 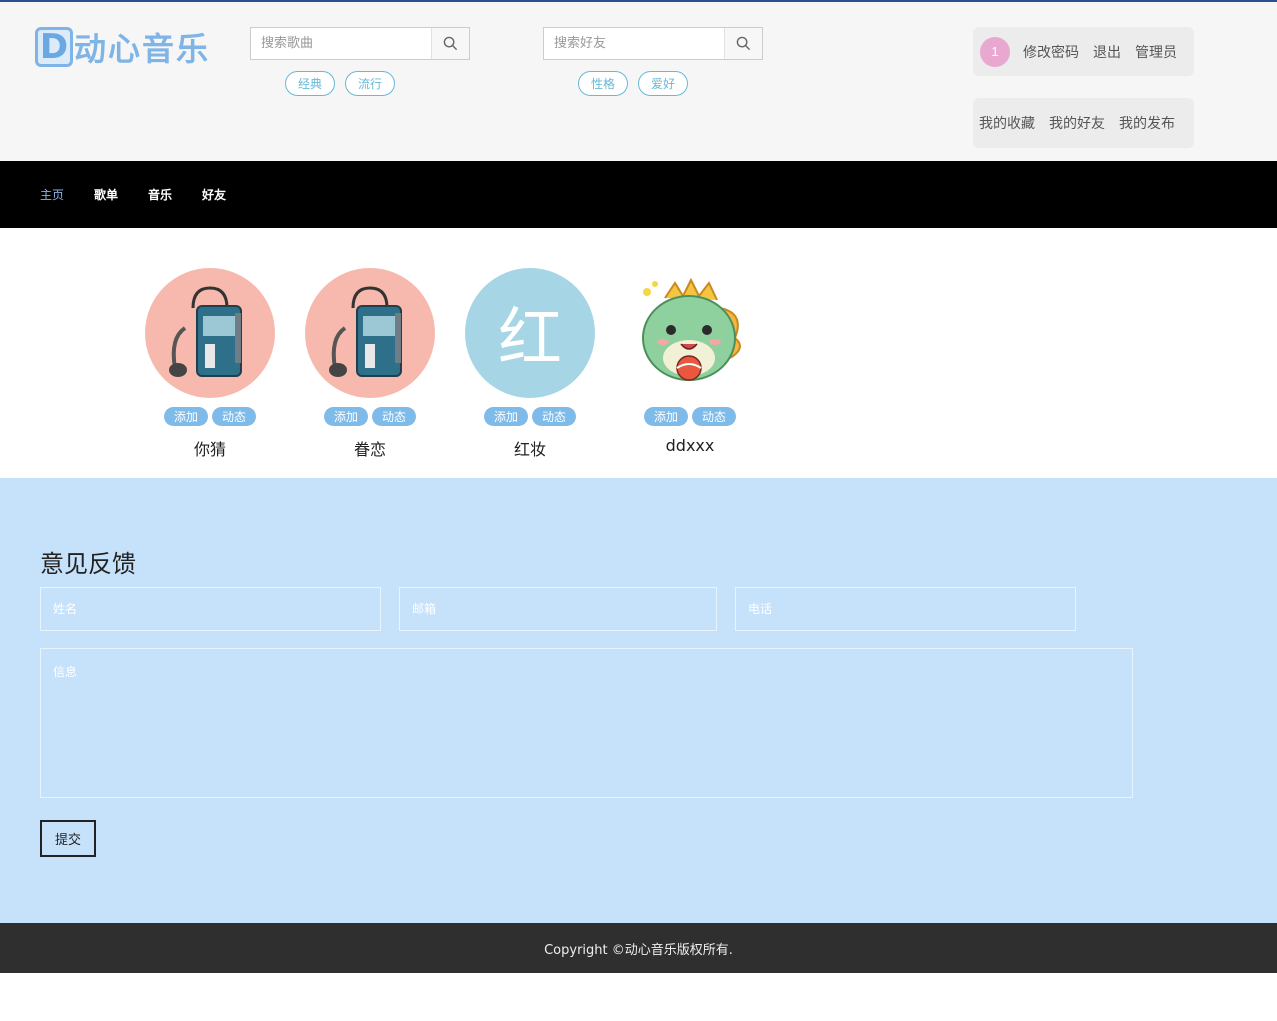 I want to click on song-search-box, so click(x=360, y=43).